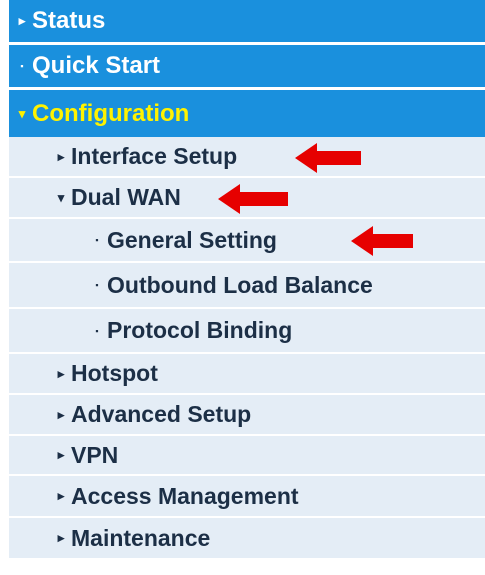 This screenshot has width=485, height=575. What do you see at coordinates (96, 65) in the screenshot?
I see `menu-item-label: Quick Start` at bounding box center [96, 65].